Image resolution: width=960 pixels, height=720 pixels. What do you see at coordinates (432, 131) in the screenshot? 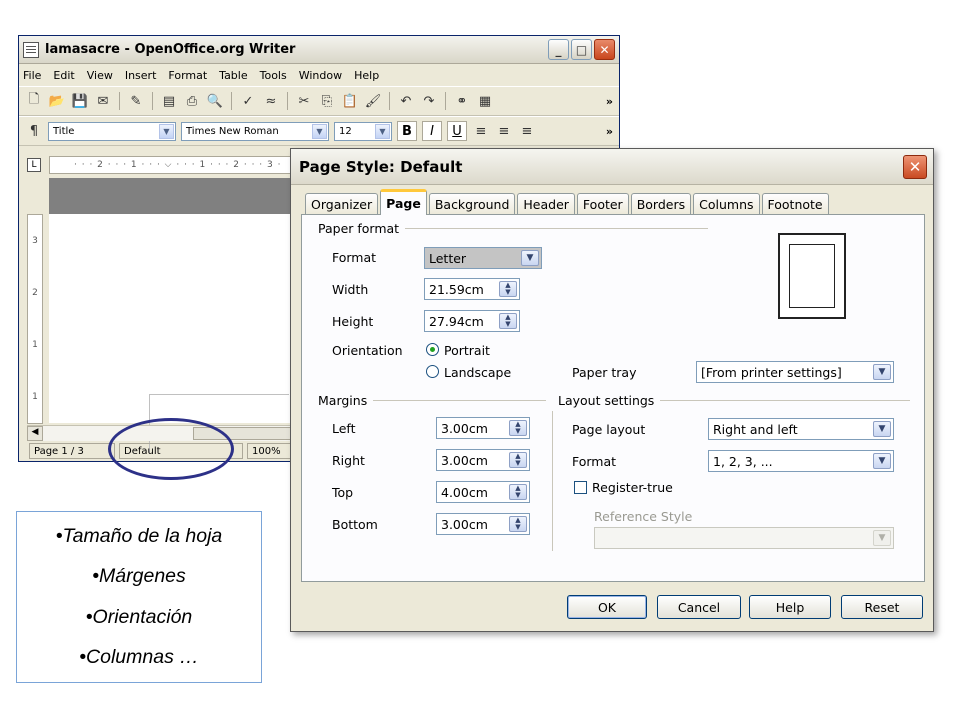
I see `italic-button: I` at bounding box center [432, 131].